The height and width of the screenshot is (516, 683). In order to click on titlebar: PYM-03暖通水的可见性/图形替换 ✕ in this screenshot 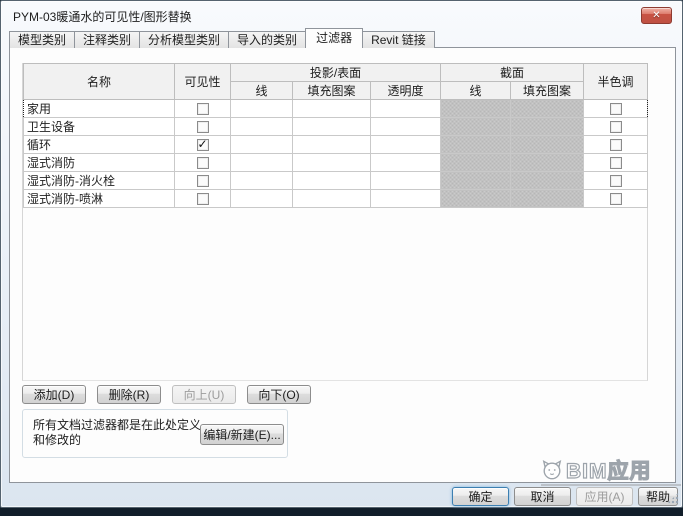, I will do `click(341, 14)`.